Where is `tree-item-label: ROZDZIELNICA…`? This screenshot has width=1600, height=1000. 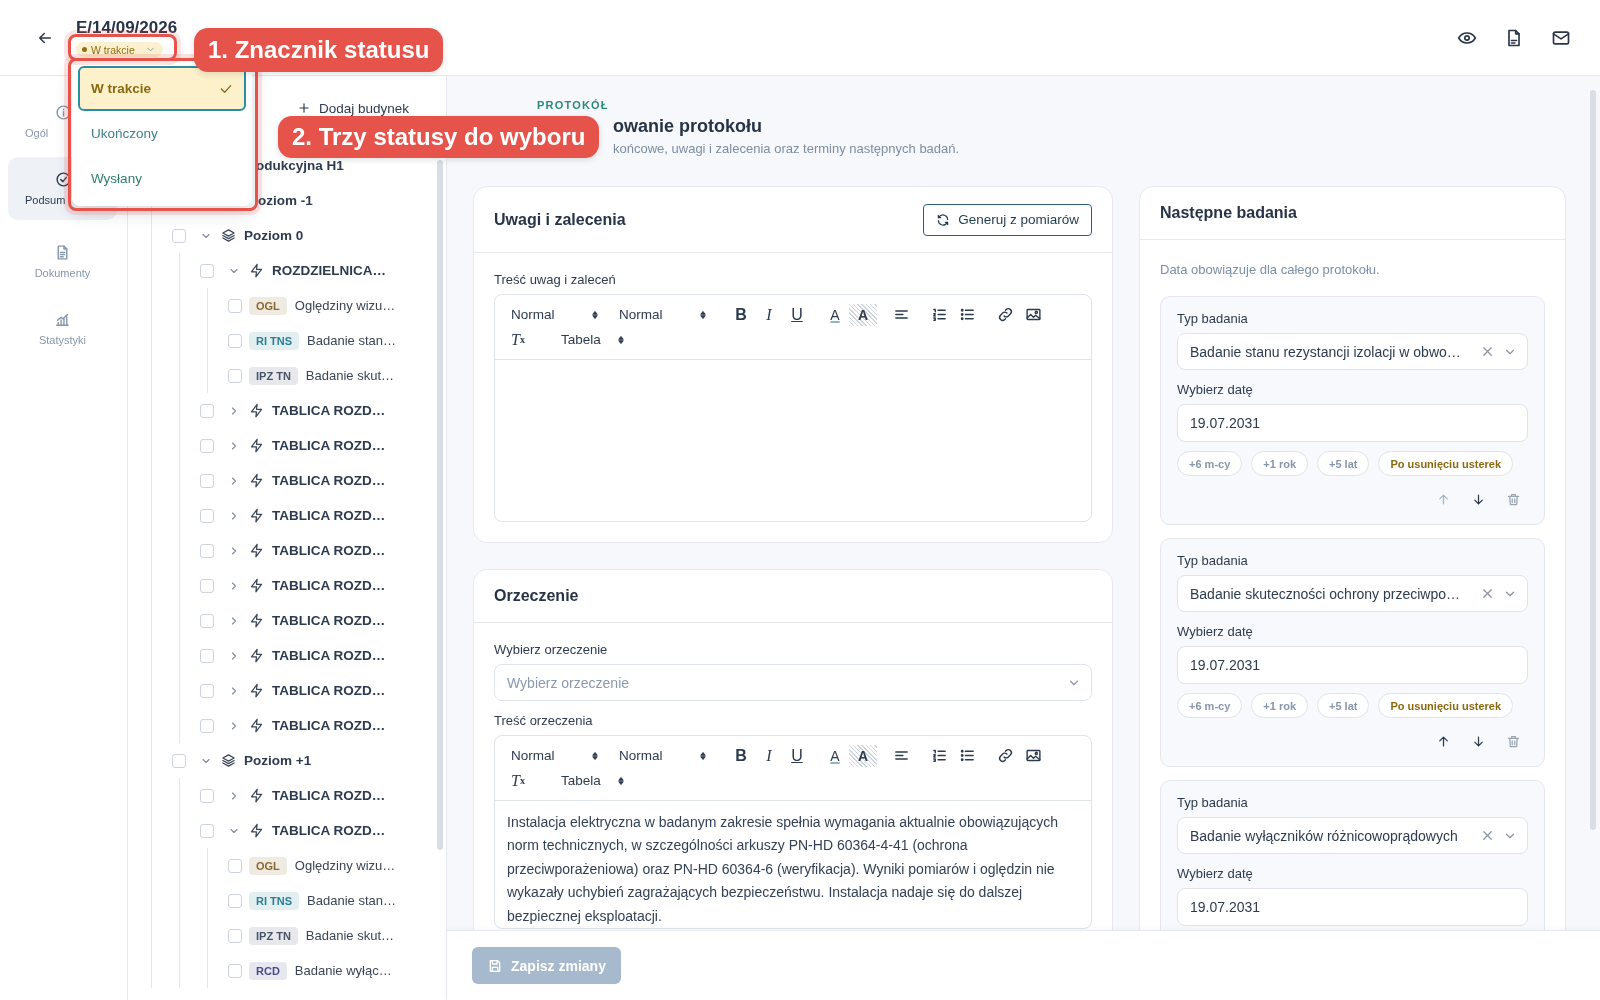
tree-item-label: ROZDZIELNICA… is located at coordinates (329, 270).